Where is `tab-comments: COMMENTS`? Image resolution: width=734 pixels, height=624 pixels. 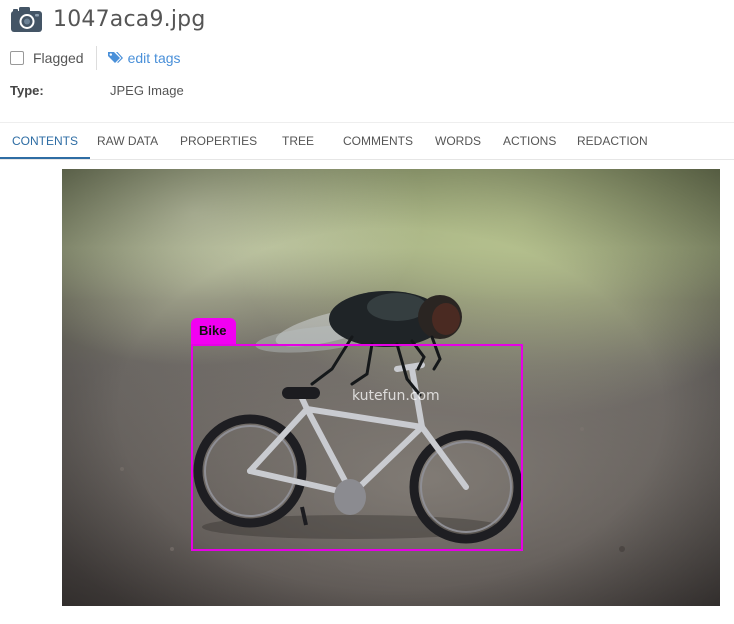 tab-comments: COMMENTS is located at coordinates (378, 141).